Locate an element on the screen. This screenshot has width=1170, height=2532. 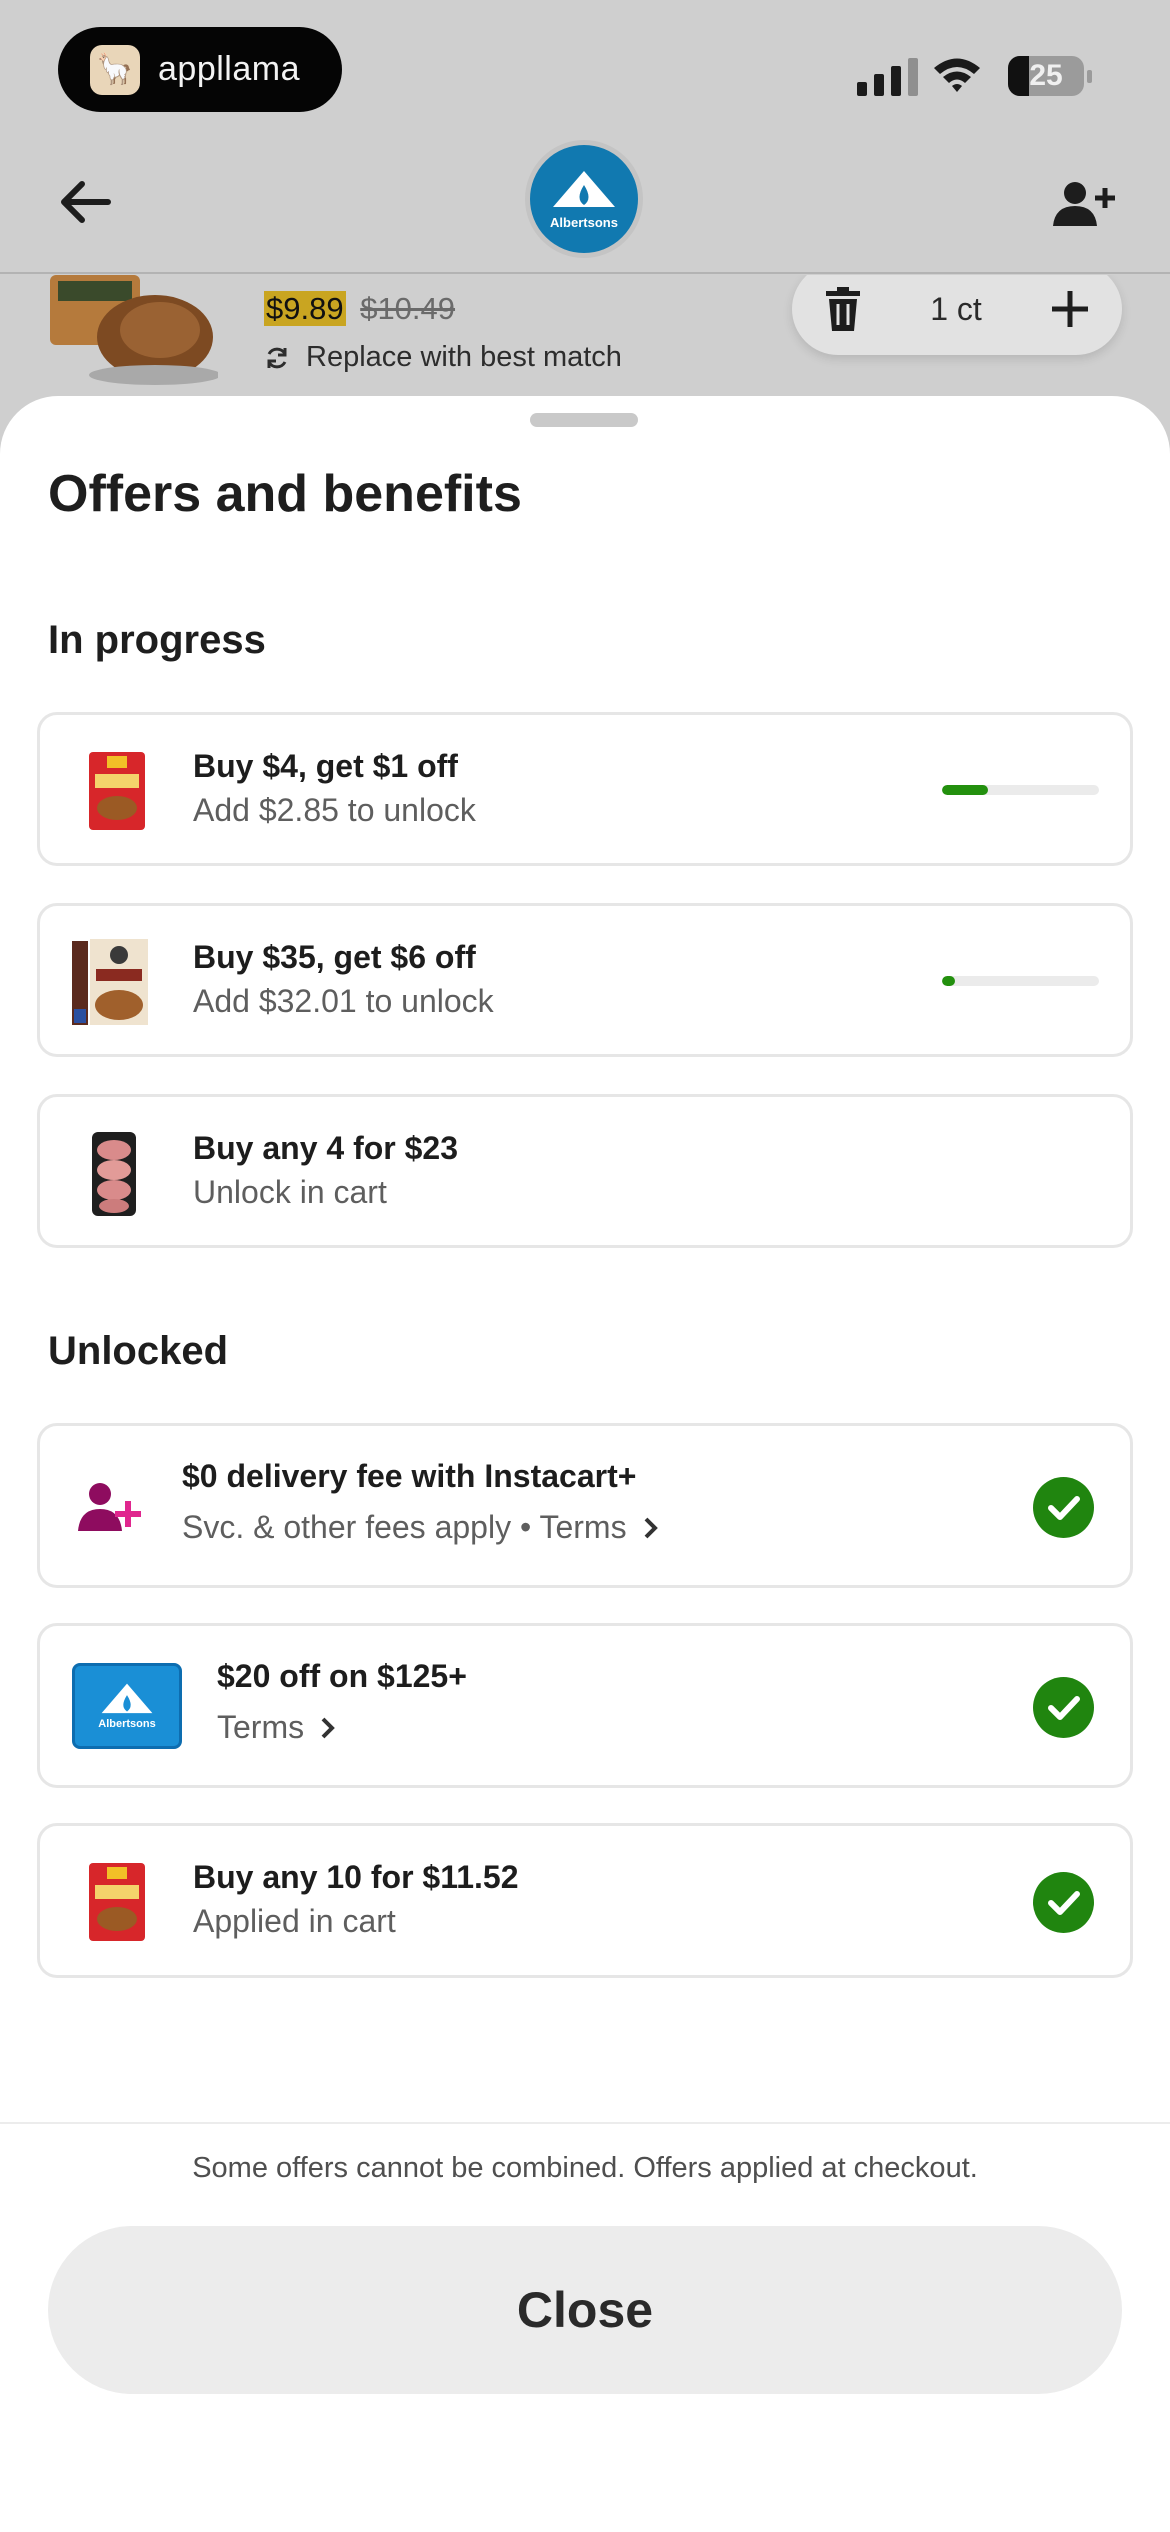
offer-subtitle: Add $2.85 to unlock is located at coordinates (334, 810).